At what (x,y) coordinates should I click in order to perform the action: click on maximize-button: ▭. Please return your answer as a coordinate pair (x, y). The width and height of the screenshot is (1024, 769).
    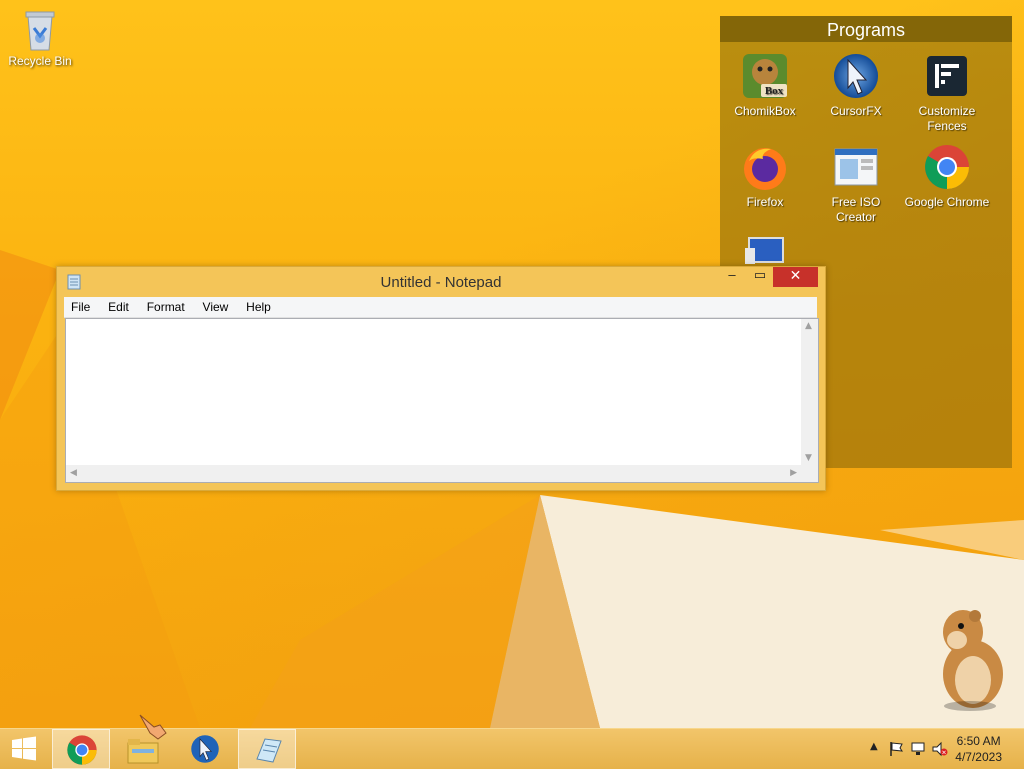
    Looking at the image, I should click on (760, 277).